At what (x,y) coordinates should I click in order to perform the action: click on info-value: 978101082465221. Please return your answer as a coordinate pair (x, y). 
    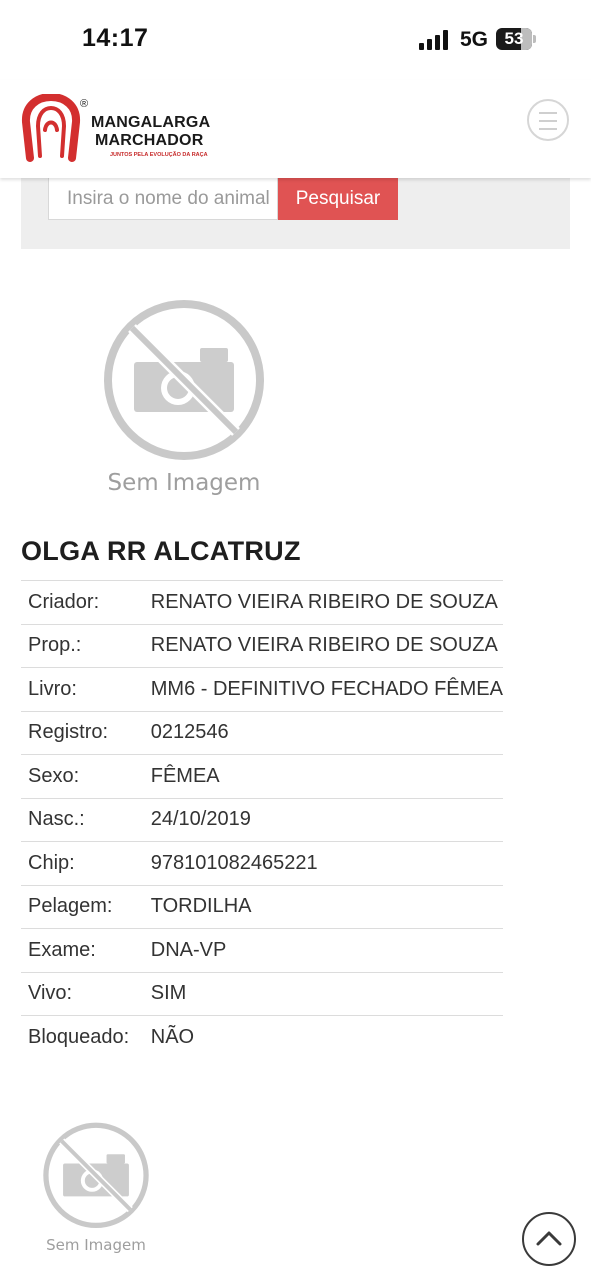
    Looking at the image, I should click on (326, 863).